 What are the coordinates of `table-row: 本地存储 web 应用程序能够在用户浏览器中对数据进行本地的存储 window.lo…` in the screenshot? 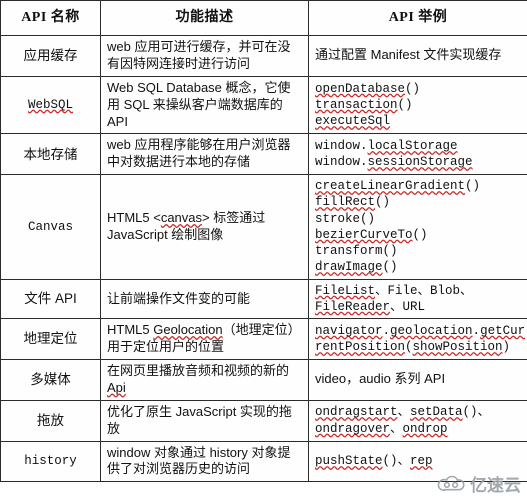 It's located at (263, 154).